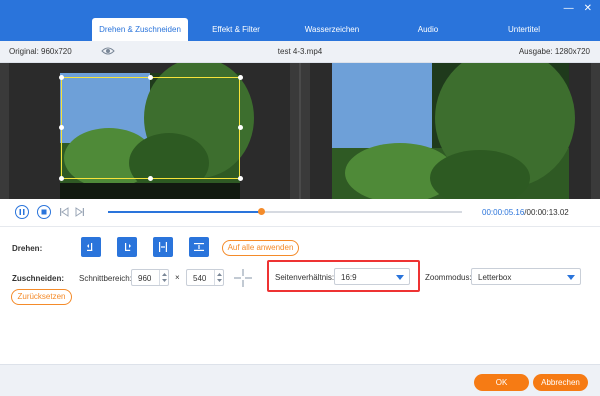  What do you see at coordinates (560, 382) in the screenshot?
I see `cancel-button: Abbrechen` at bounding box center [560, 382].